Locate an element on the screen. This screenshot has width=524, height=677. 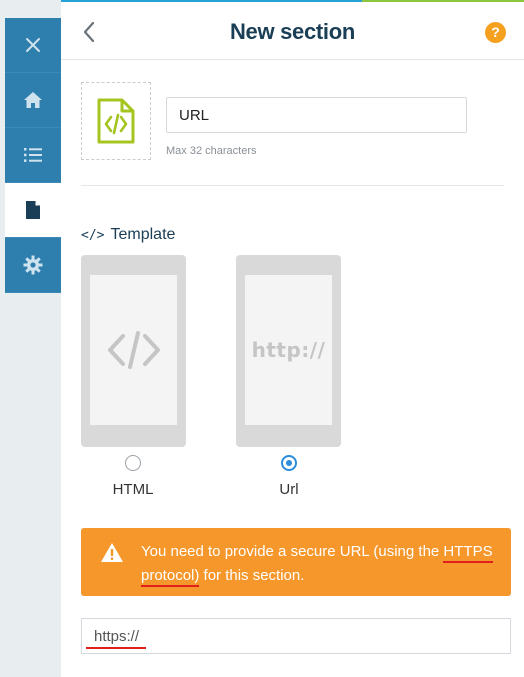
home-icon is located at coordinates (33, 100).